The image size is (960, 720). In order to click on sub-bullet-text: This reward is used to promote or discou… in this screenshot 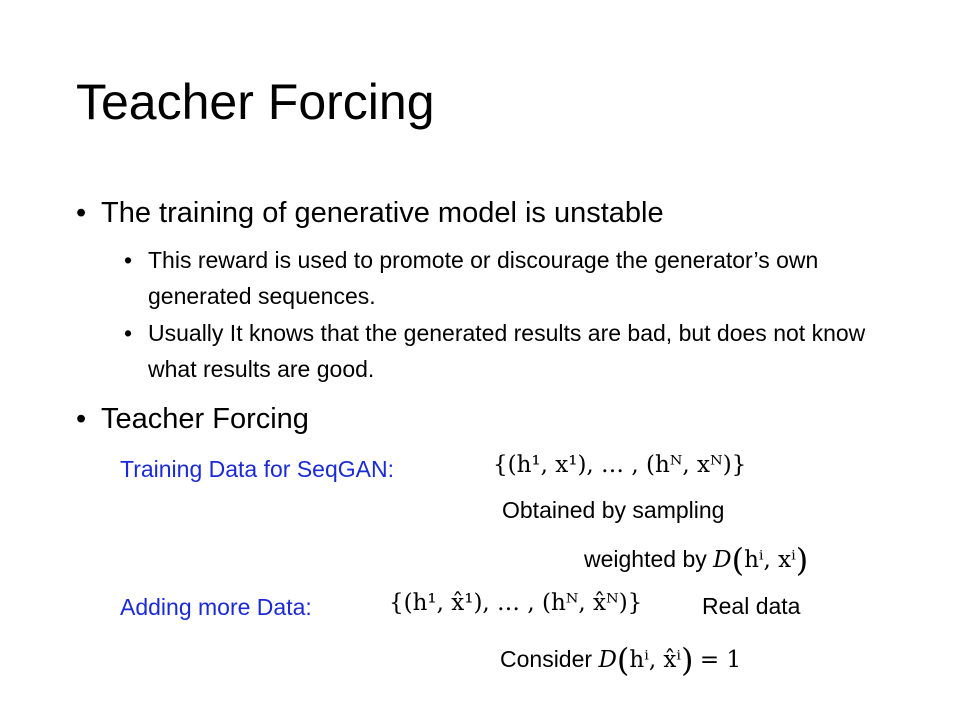, I will do `click(483, 278)`.